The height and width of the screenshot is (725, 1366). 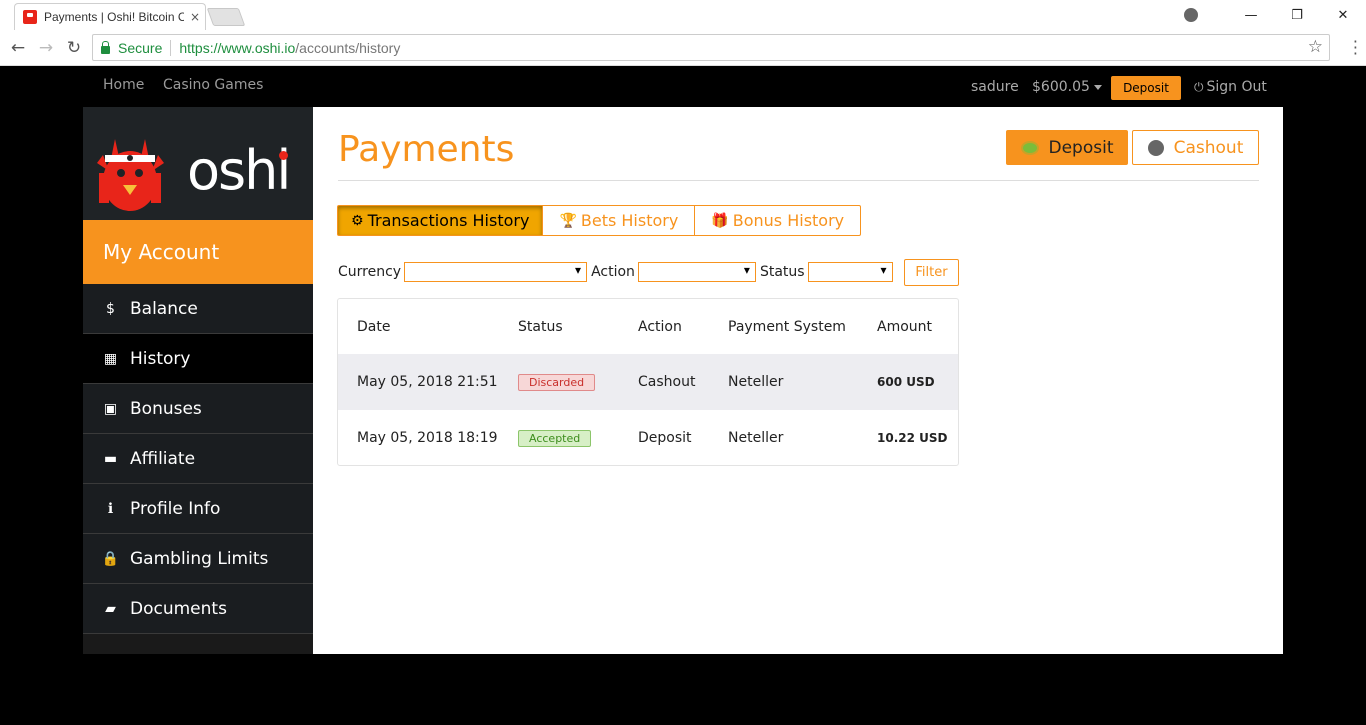 I want to click on status-badge-accepted: Accepted, so click(x=555, y=438).